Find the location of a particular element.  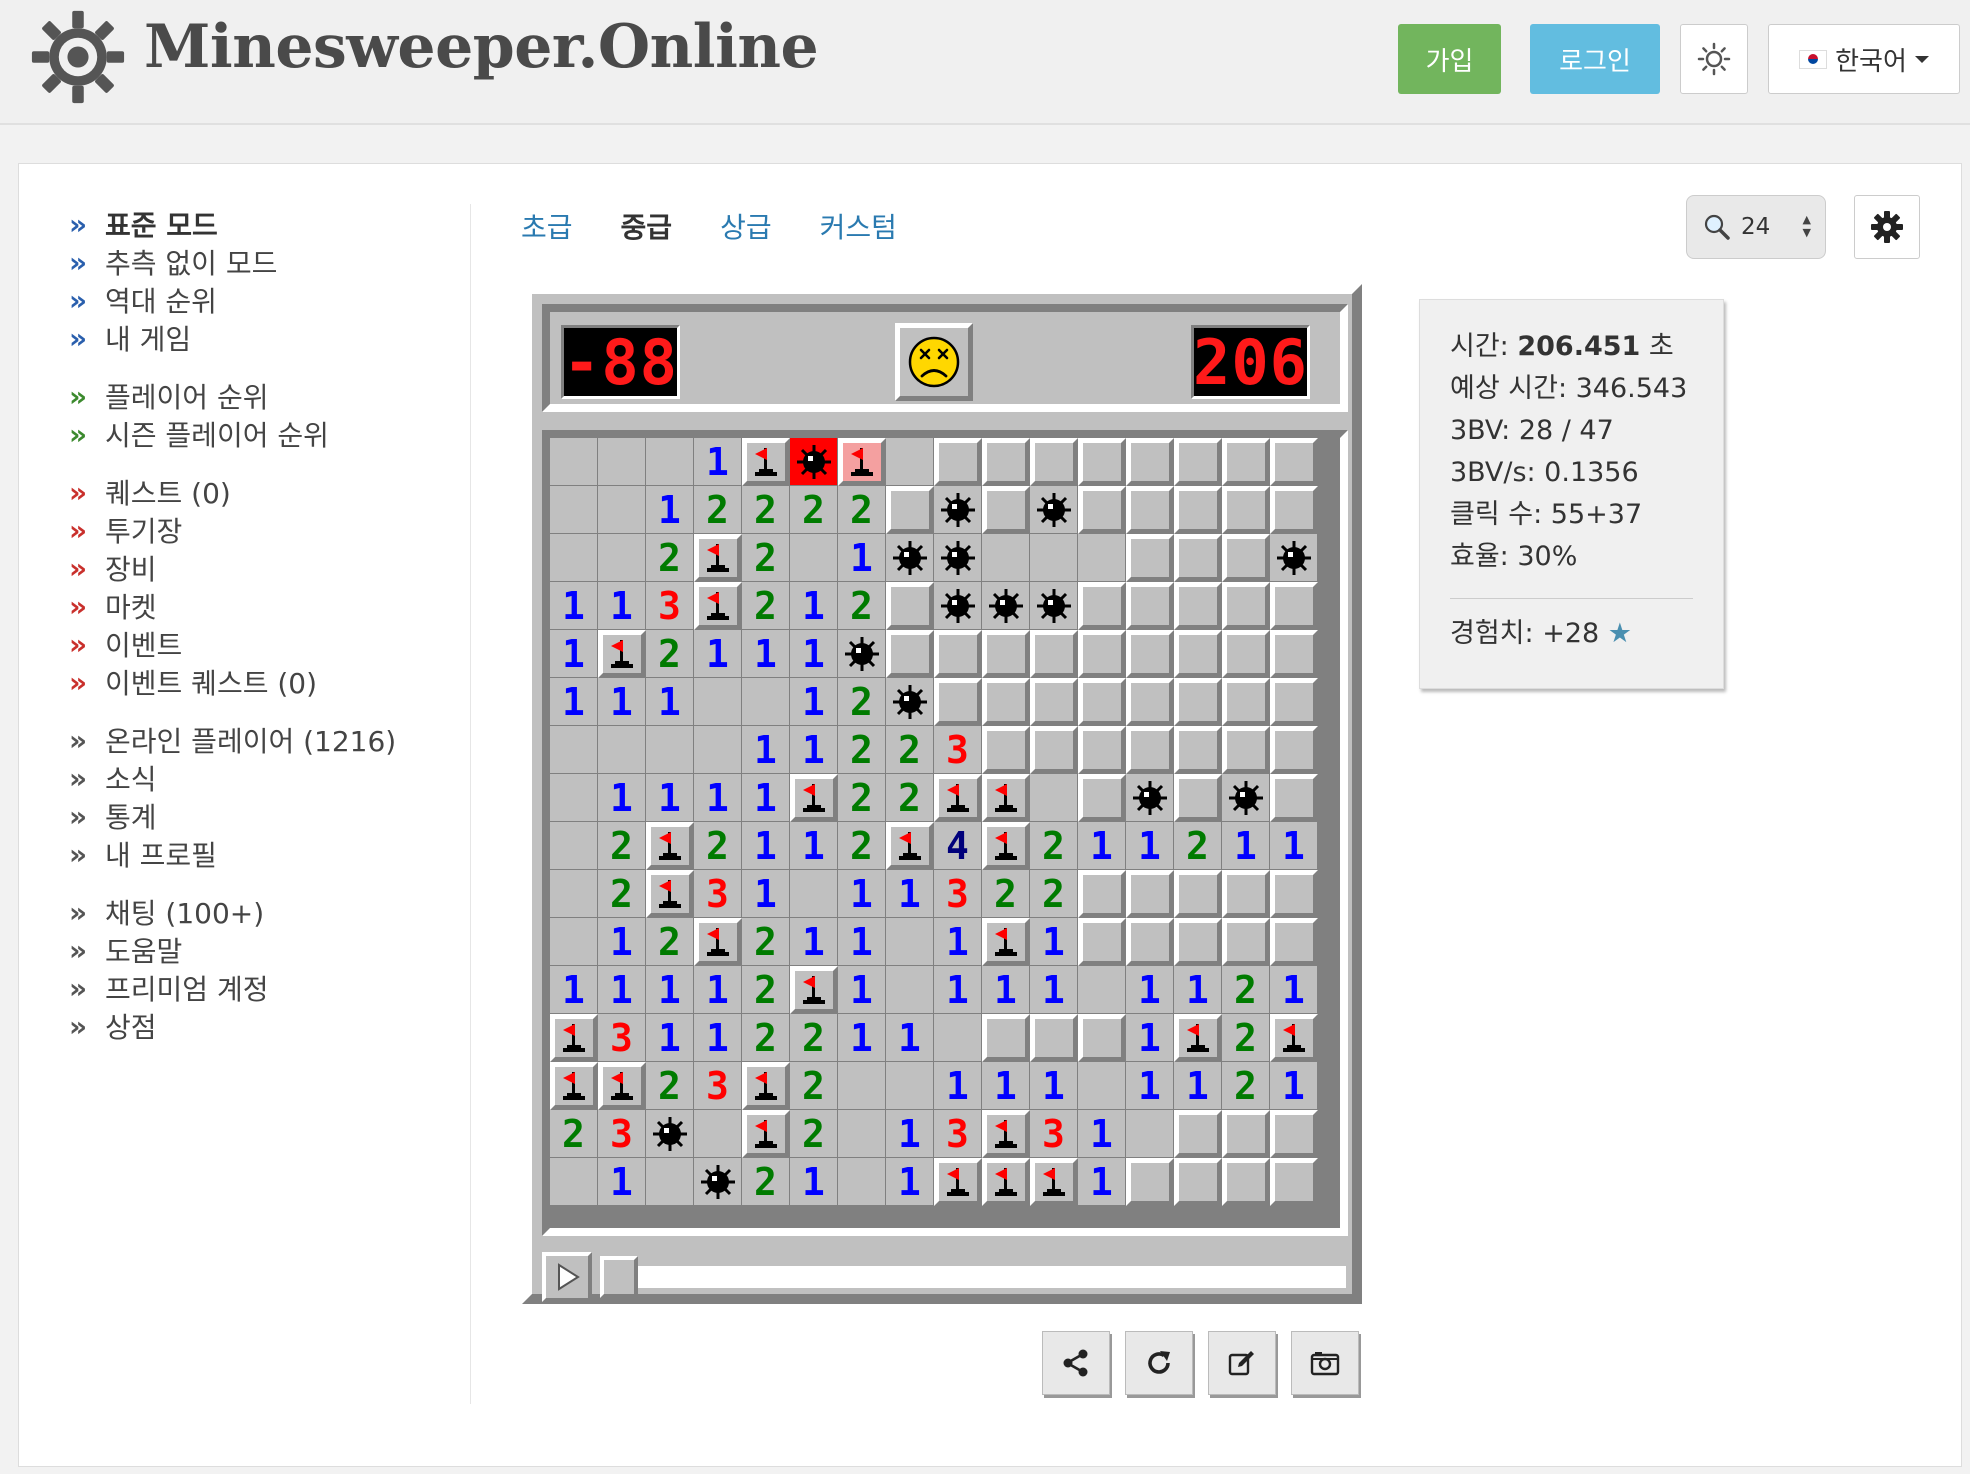

settings-button is located at coordinates (1887, 227).